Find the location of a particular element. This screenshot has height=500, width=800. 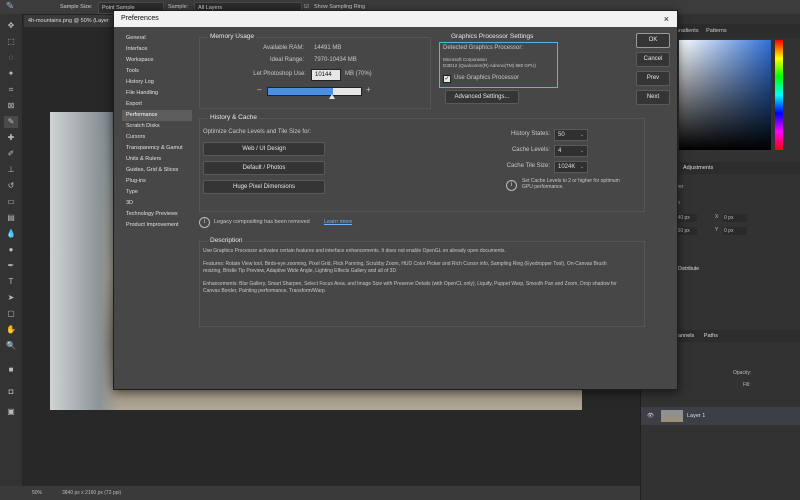

ok-button: OK is located at coordinates (653, 40).